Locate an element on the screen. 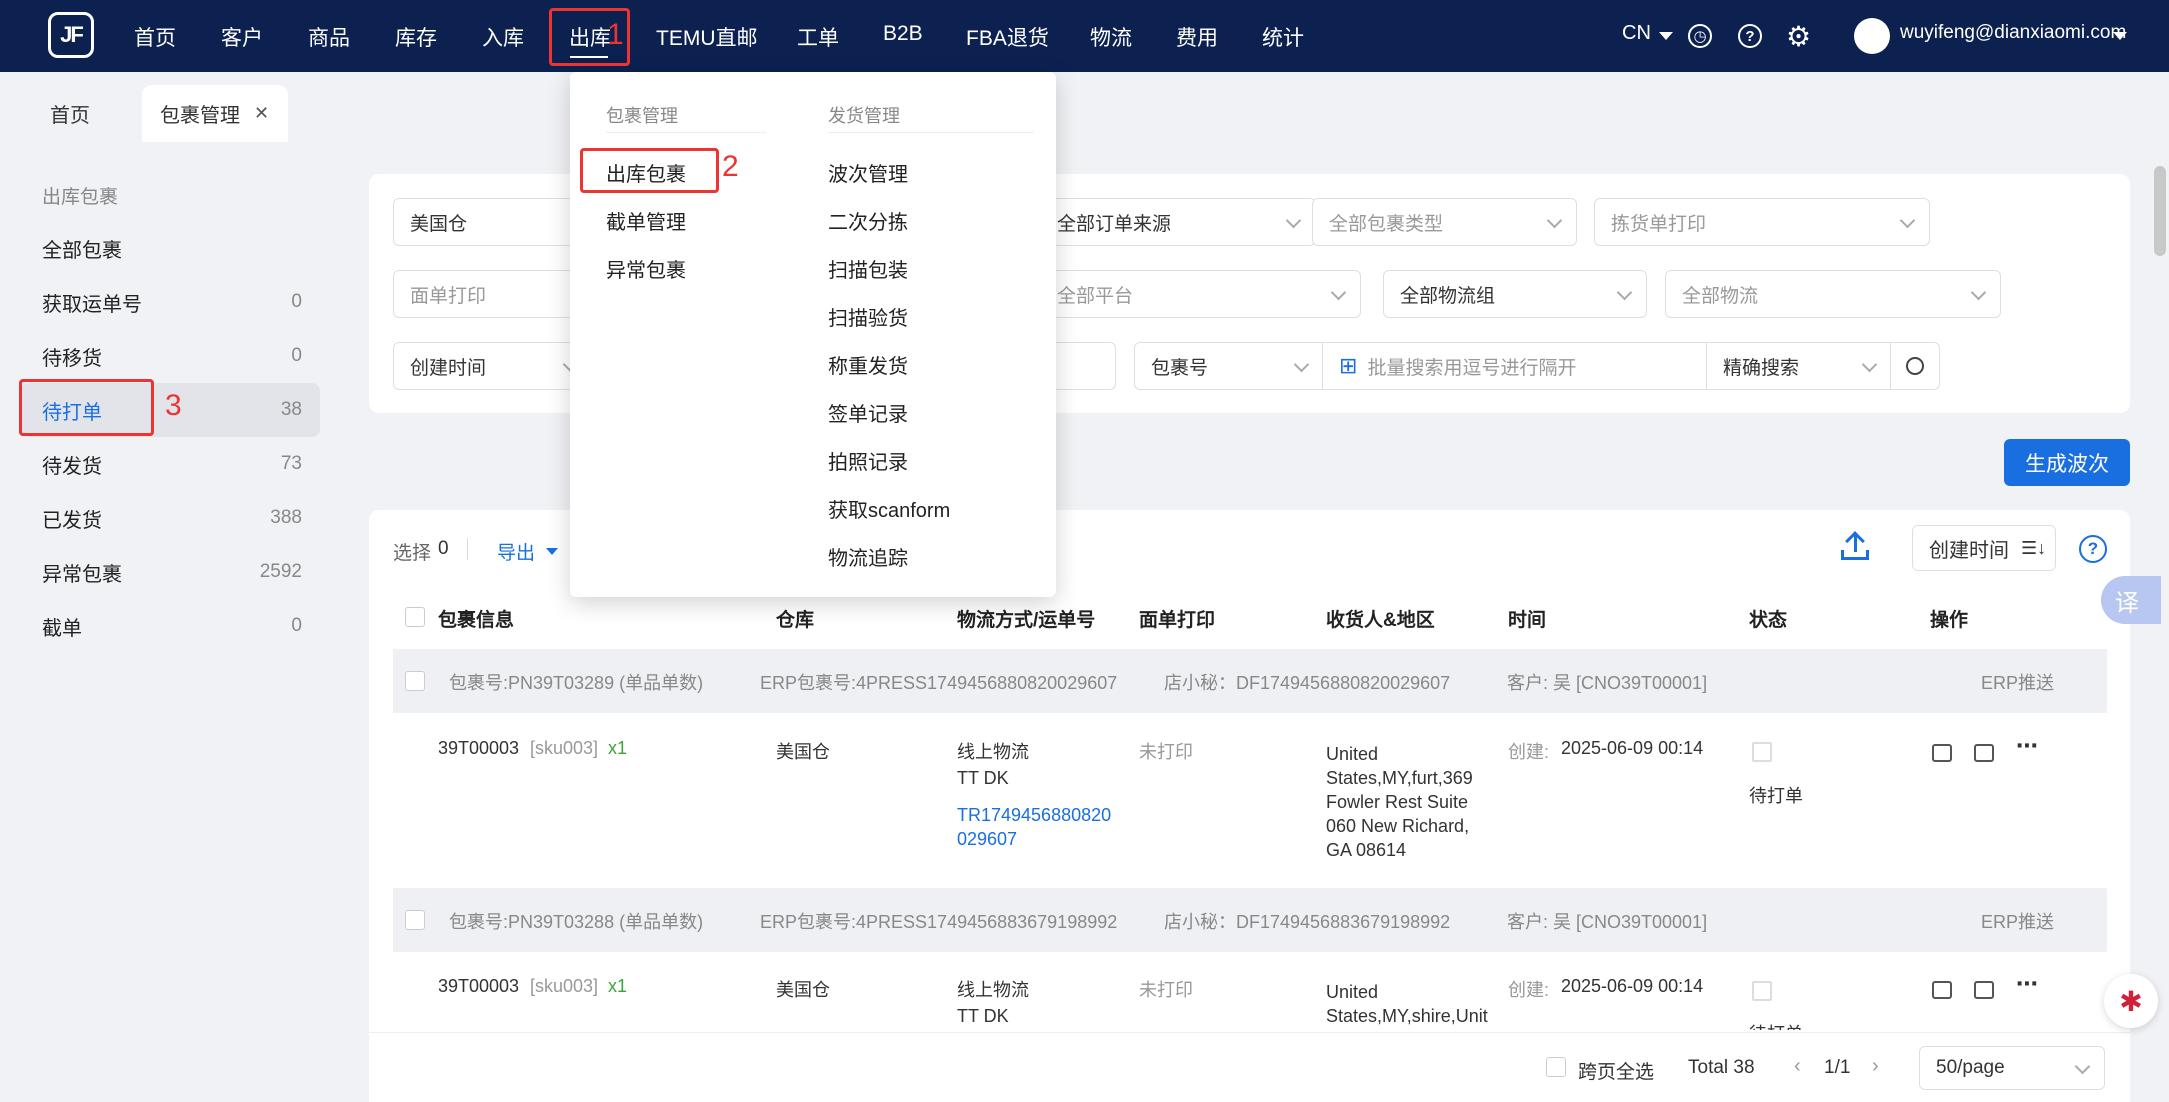  label-print-select: 面单打印 is located at coordinates (493, 294).